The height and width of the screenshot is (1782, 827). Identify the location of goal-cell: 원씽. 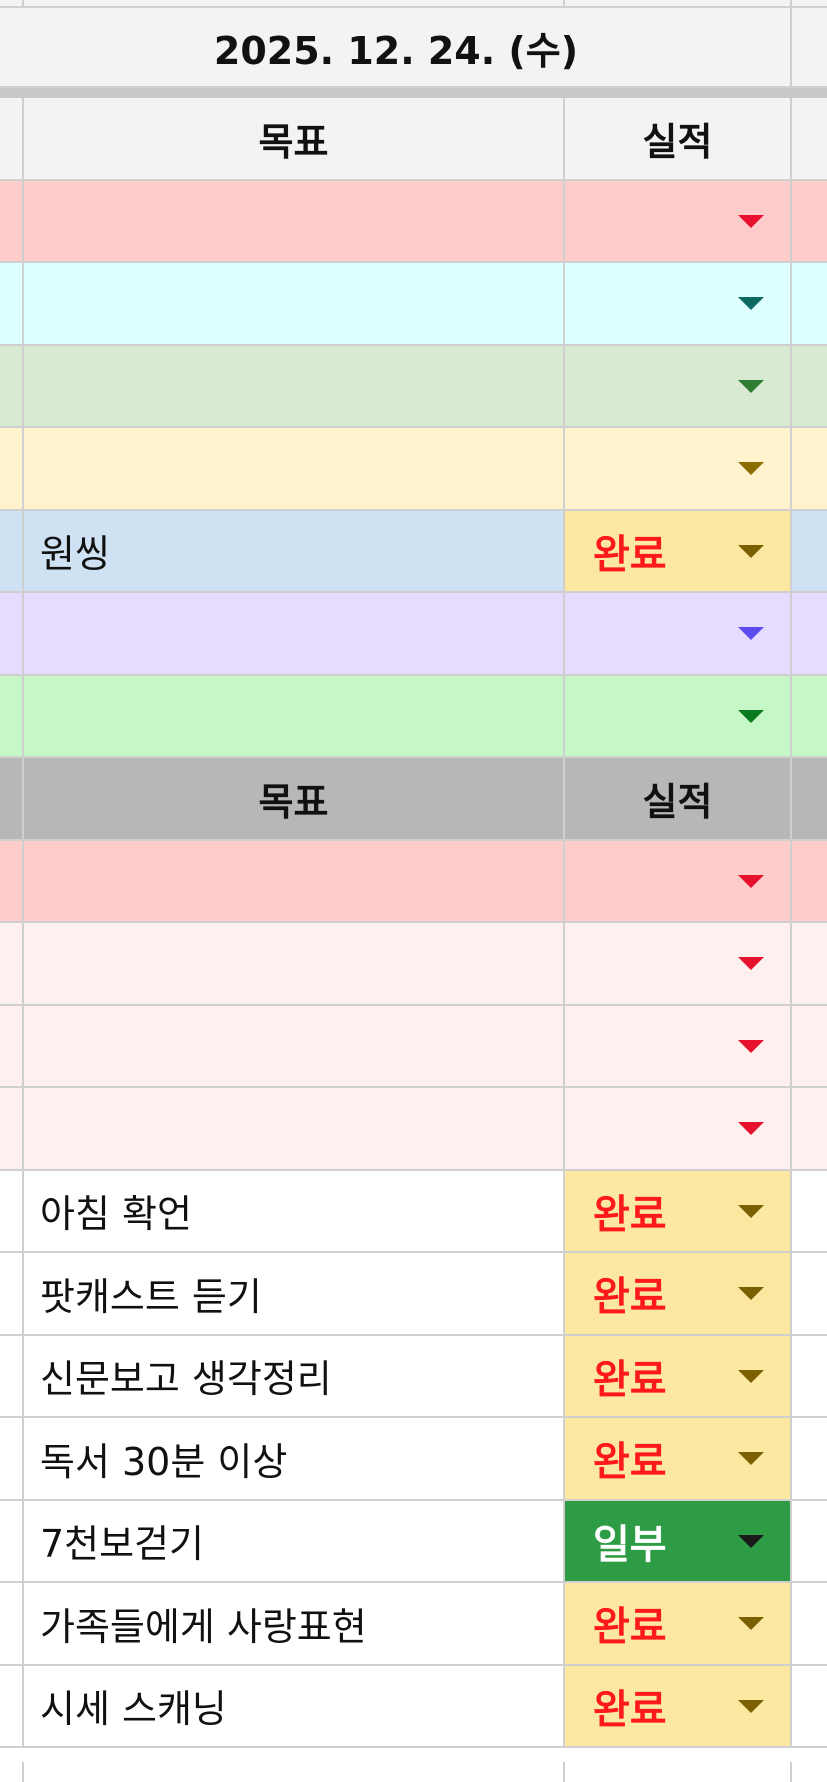
(294, 551).